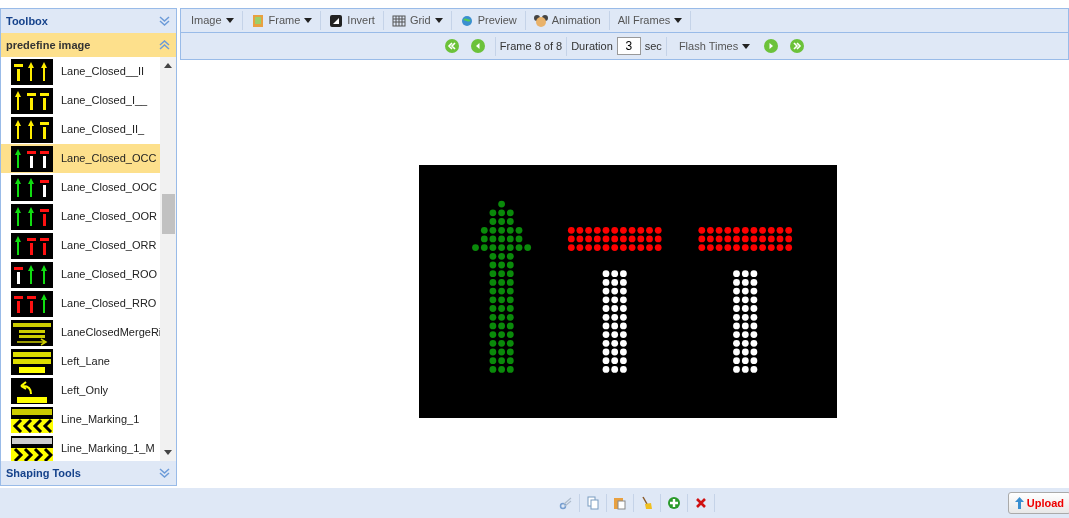 Image resolution: width=1069 pixels, height=518 pixels. Describe the element at coordinates (80, 216) in the screenshot. I see `image-list-item: Lane_Closed_OOR` at that location.